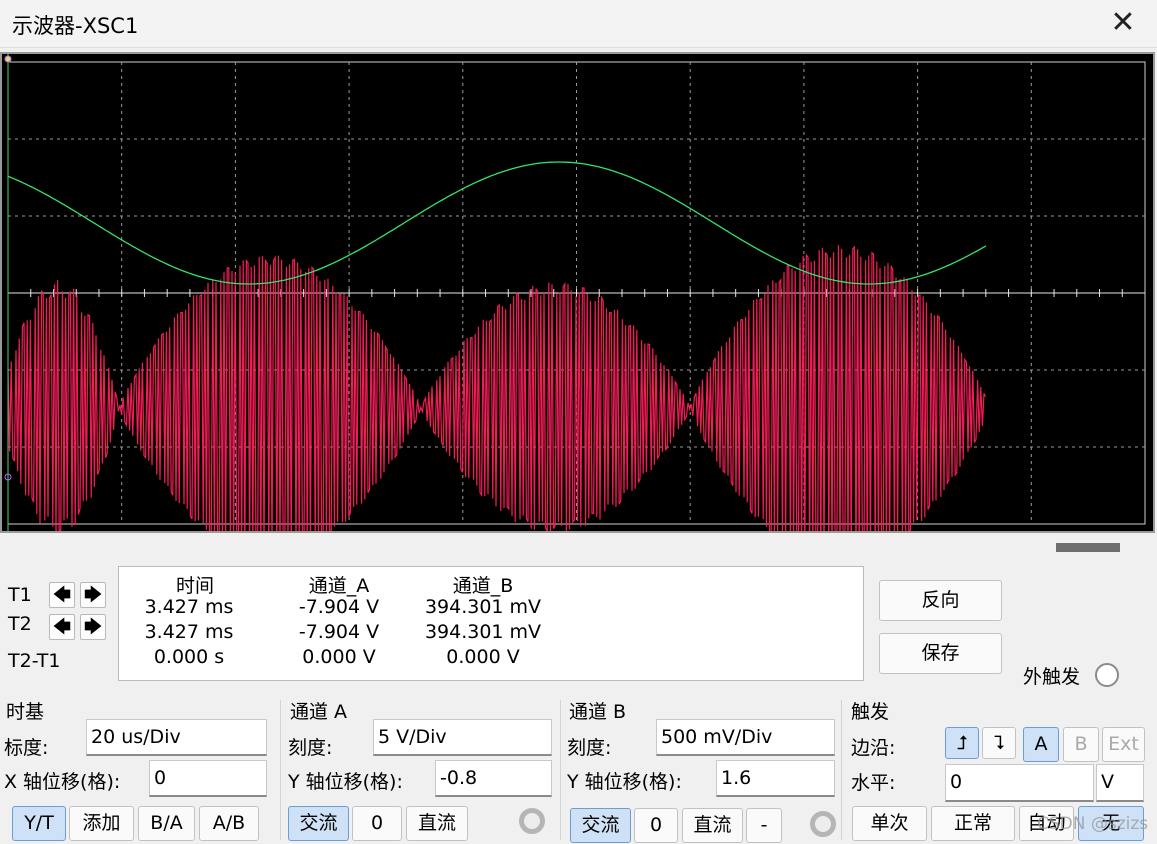 The image size is (1157, 844). I want to click on timebase-title: 时基, so click(25, 712).